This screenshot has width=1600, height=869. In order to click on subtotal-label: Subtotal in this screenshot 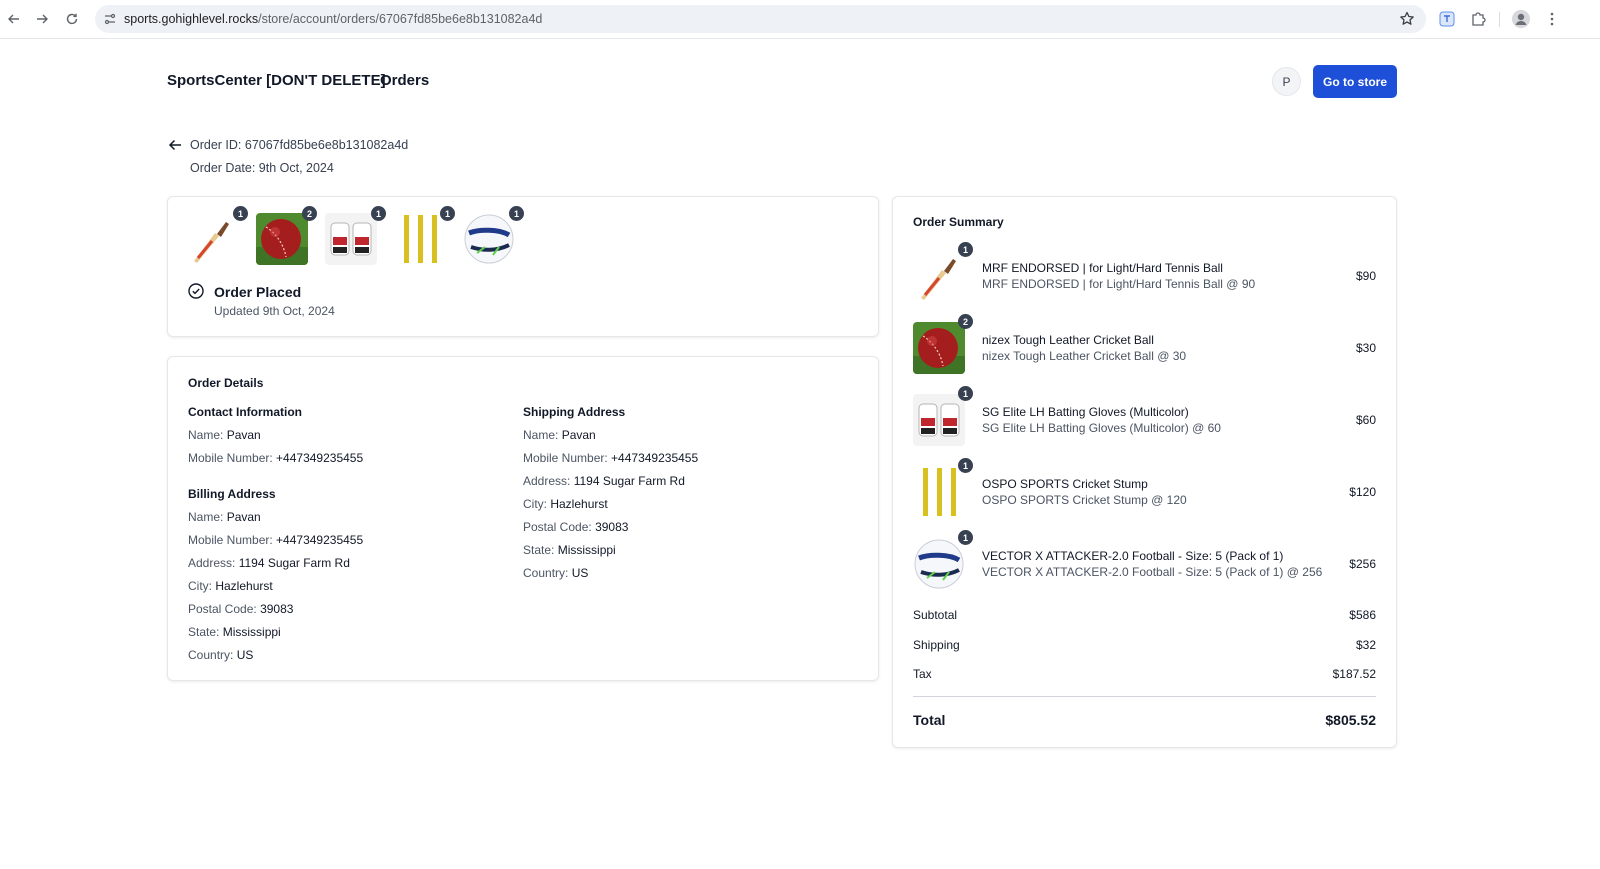, I will do `click(935, 615)`.